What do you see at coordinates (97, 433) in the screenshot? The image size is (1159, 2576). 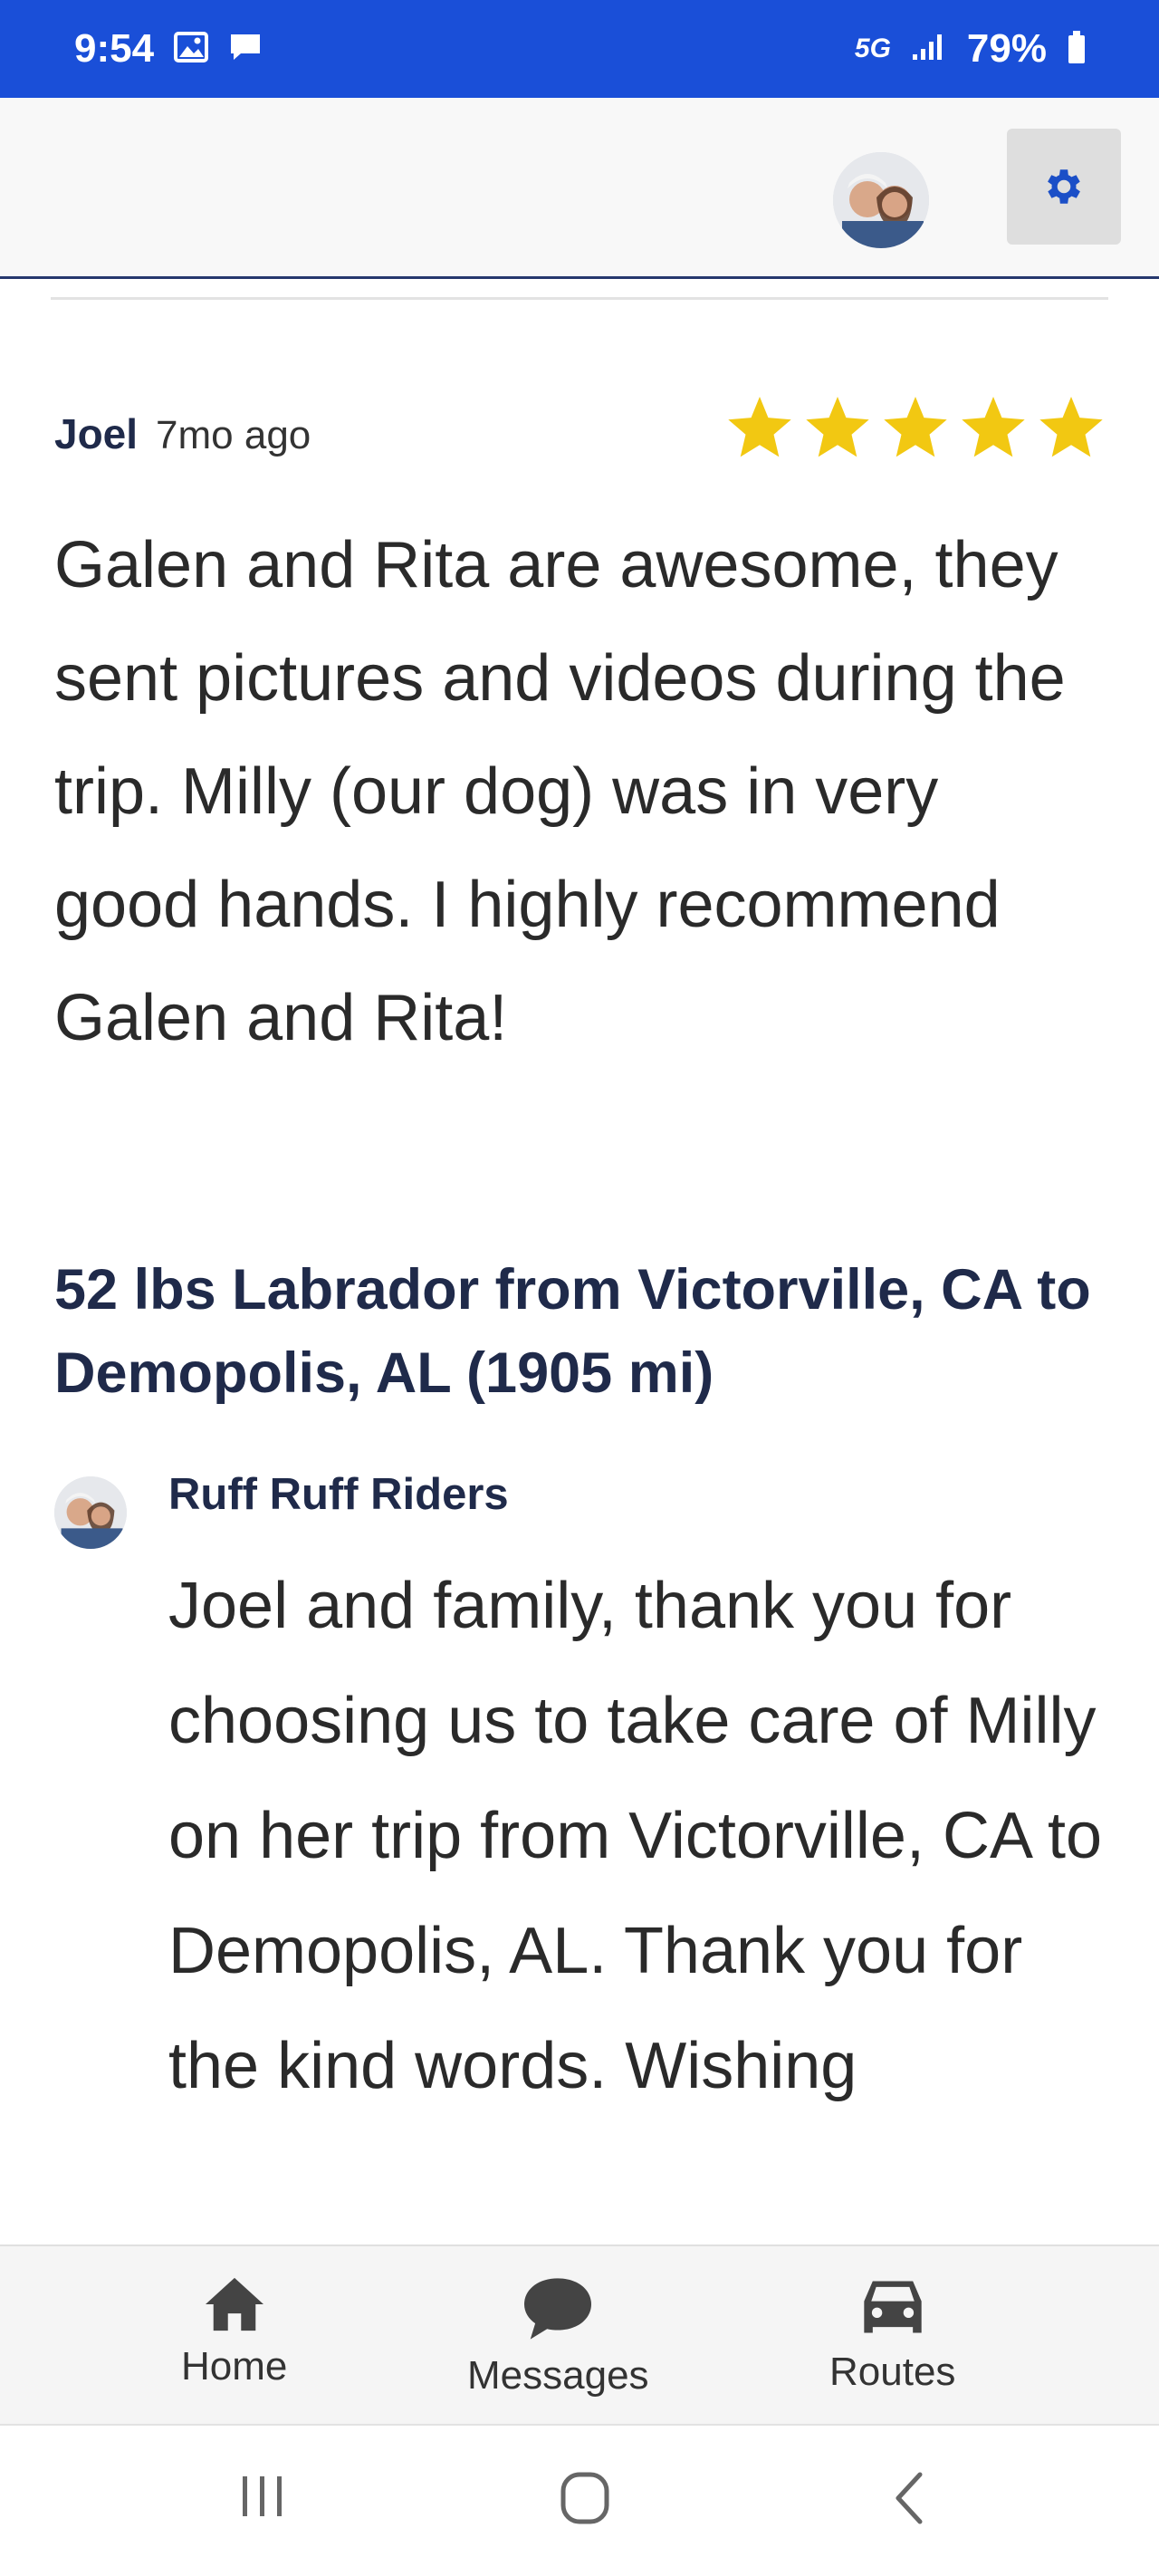 I see `reviewer-name: Joel` at bounding box center [97, 433].